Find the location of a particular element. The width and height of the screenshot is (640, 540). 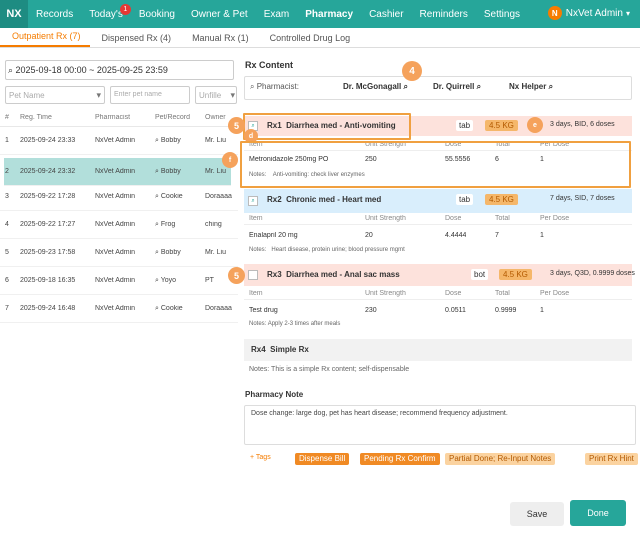

row-time: 2025-09-24 16:48 is located at coordinates (48, 308).